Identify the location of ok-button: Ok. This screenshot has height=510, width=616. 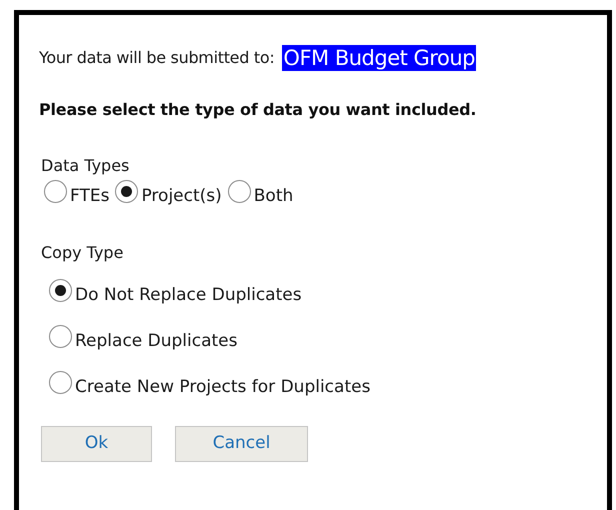
(96, 444).